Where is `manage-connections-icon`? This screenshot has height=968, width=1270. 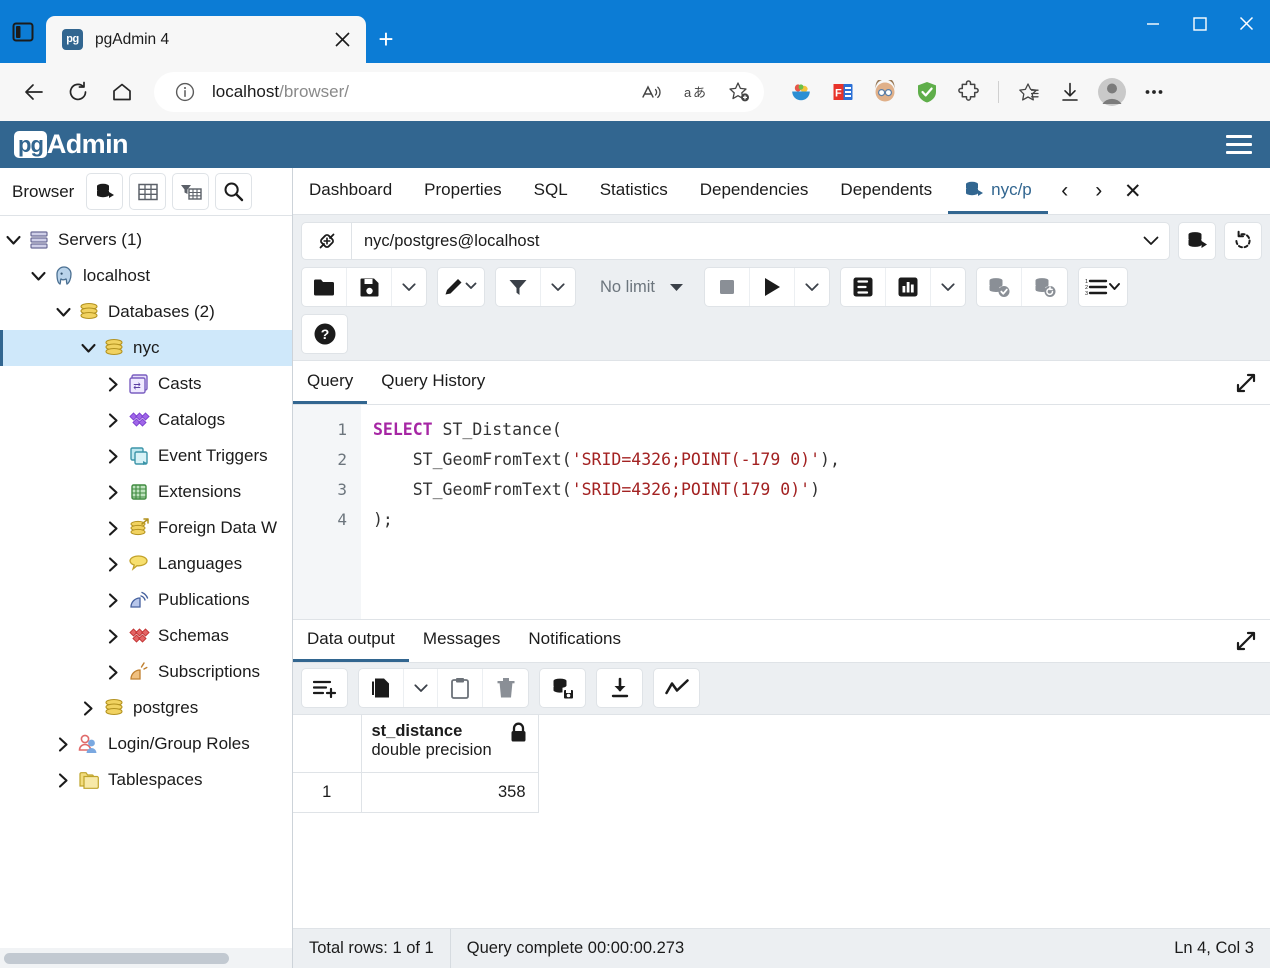
manage-connections-icon is located at coordinates (1197, 241).